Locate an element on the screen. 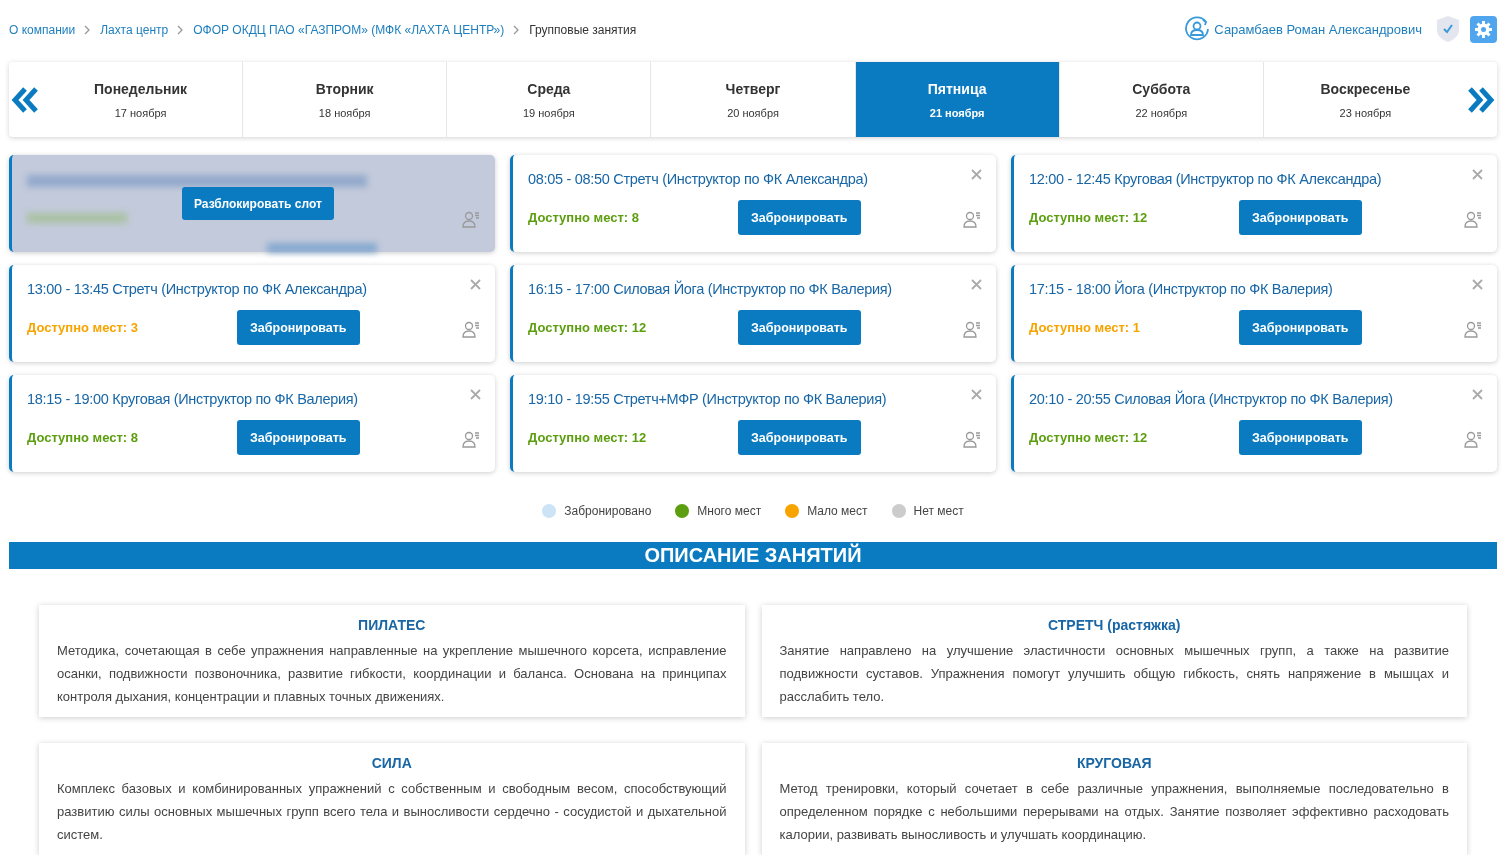  day-date: 22 ноября is located at coordinates (1161, 112).